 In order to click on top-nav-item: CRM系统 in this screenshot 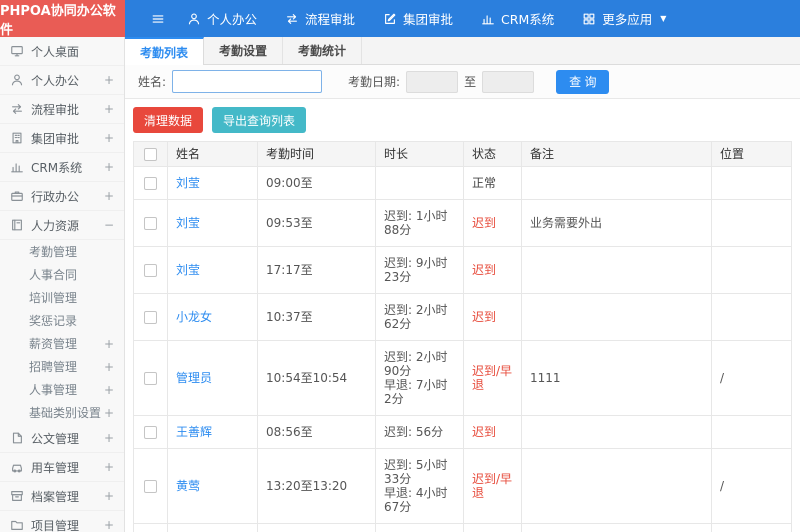, I will do `click(517, 18)`.